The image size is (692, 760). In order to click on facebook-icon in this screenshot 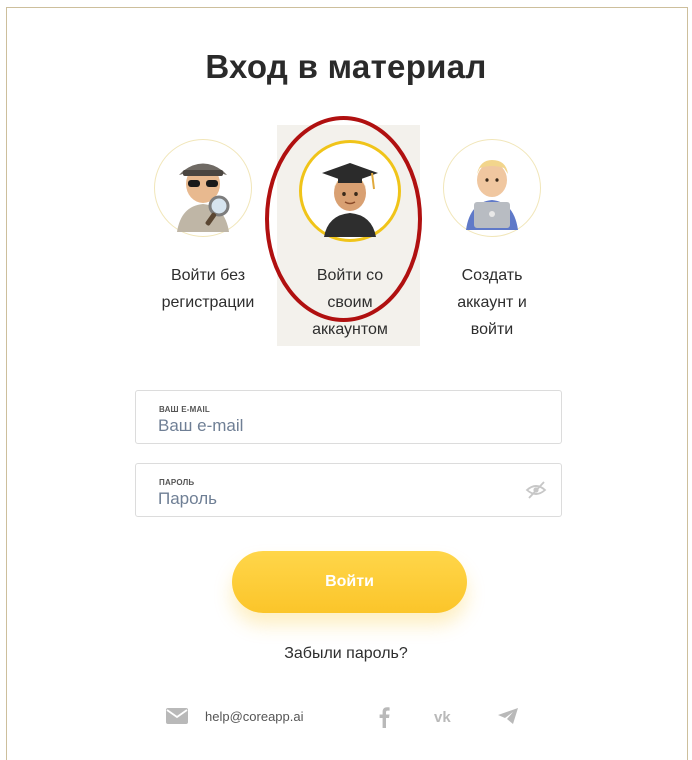, I will do `click(384, 719)`.